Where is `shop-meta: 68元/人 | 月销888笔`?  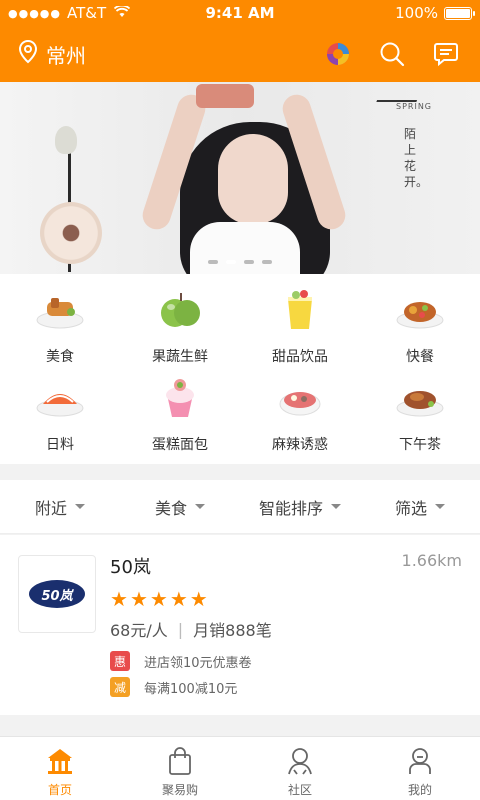 shop-meta: 68元/人 | 月销888笔 is located at coordinates (191, 629).